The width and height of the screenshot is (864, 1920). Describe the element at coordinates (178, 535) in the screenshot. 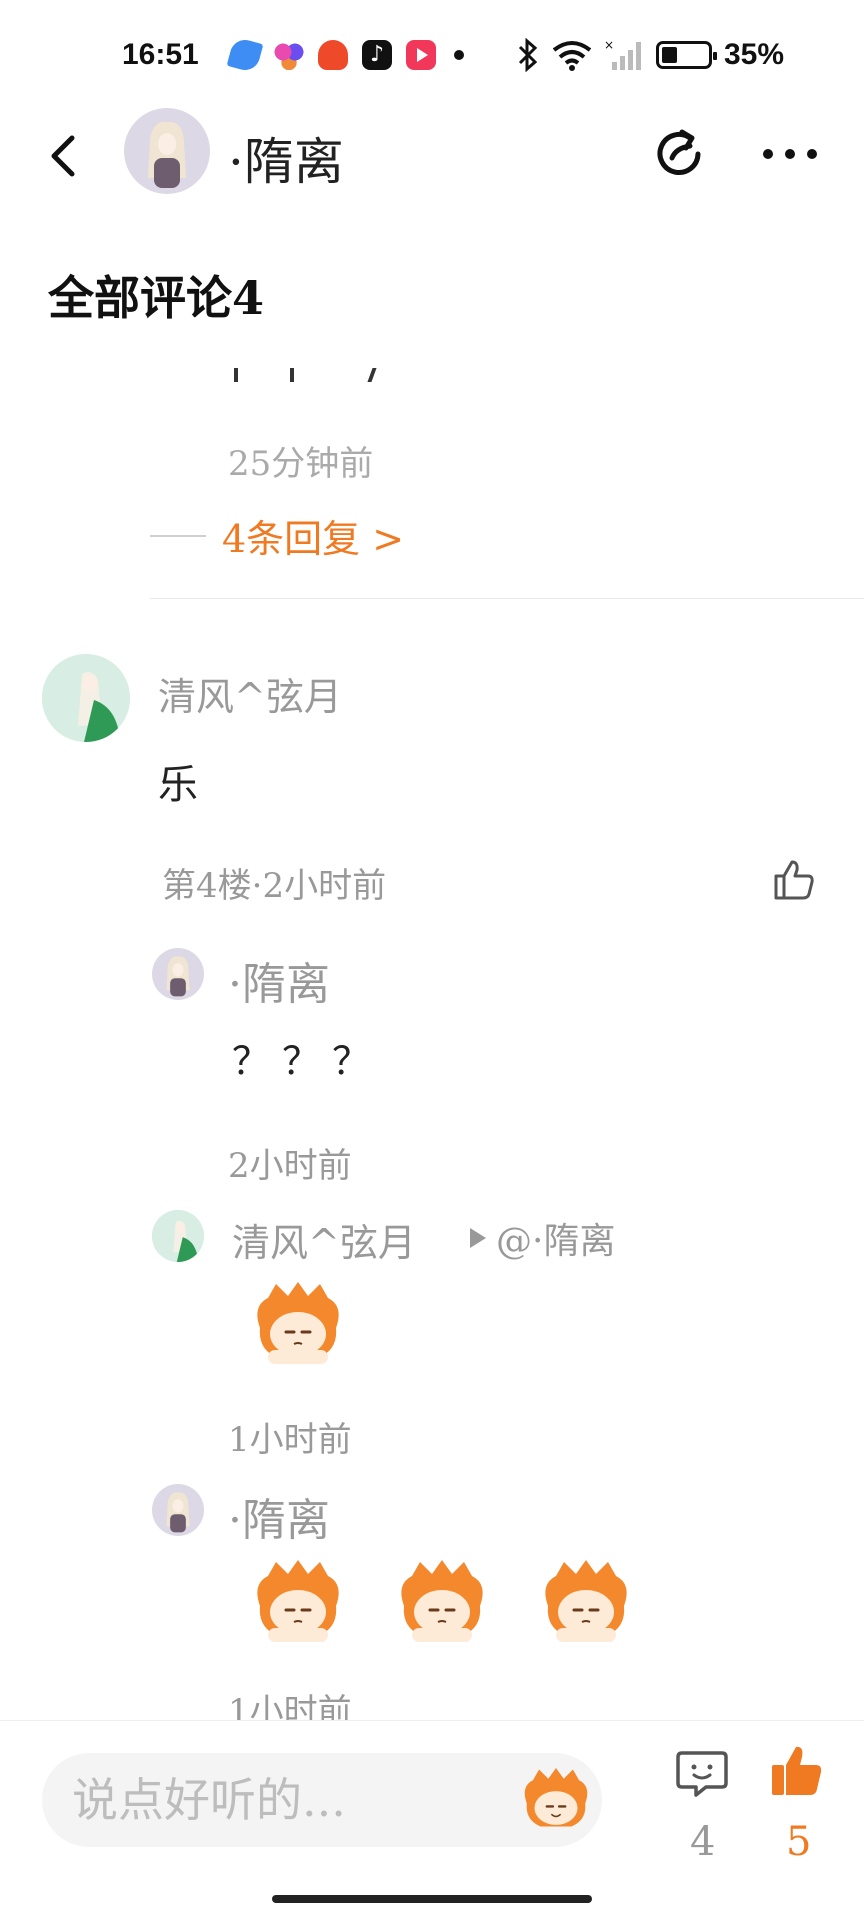

I see `divider-line` at that location.